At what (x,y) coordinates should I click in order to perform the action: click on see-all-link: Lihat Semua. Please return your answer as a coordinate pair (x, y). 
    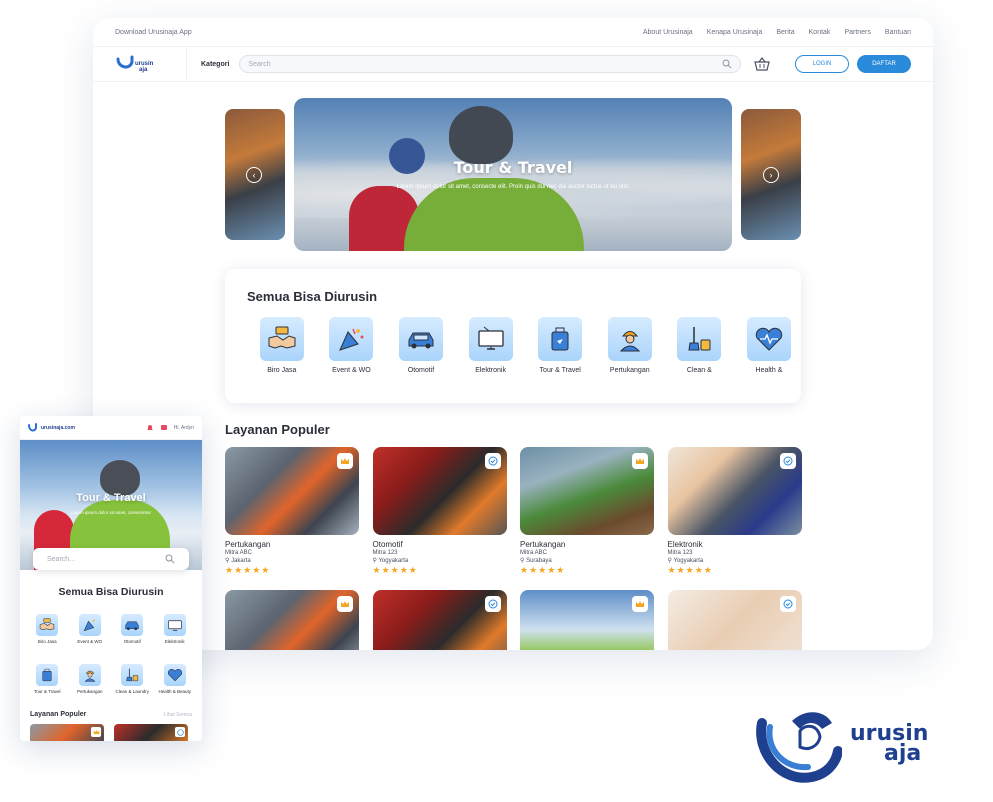
    Looking at the image, I should click on (178, 715).